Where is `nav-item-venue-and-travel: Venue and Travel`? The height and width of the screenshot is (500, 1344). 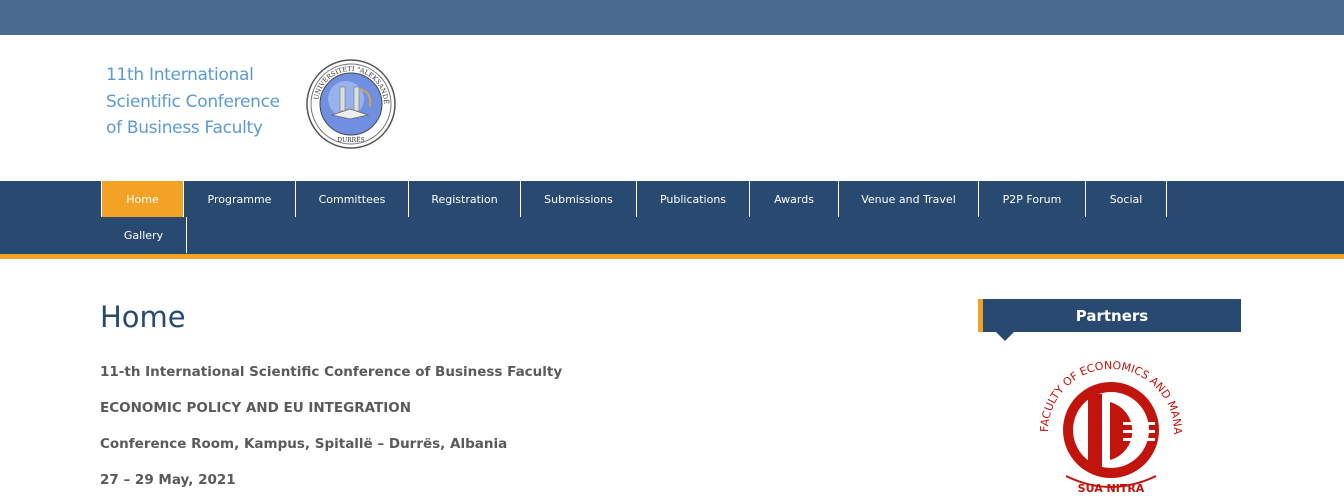
nav-item-venue-and-travel: Venue and Travel is located at coordinates (909, 199).